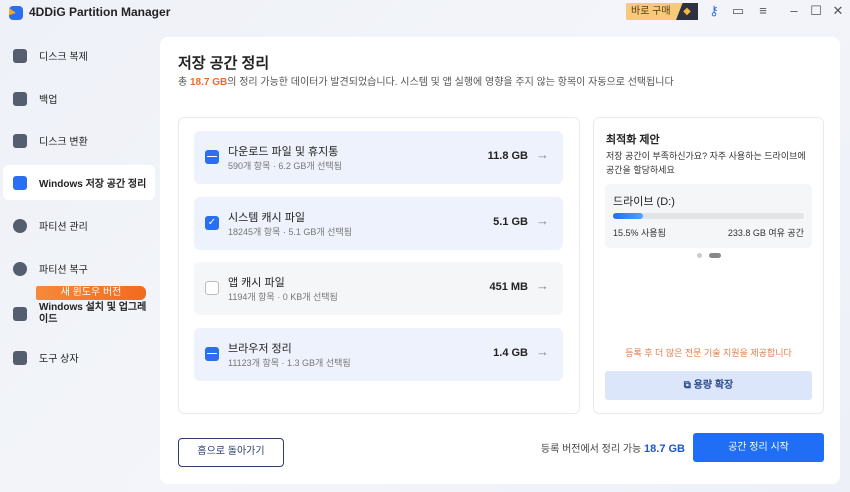 The image size is (850, 492). Describe the element at coordinates (212, 223) in the screenshot. I see `item-checkbox: ✓` at that location.